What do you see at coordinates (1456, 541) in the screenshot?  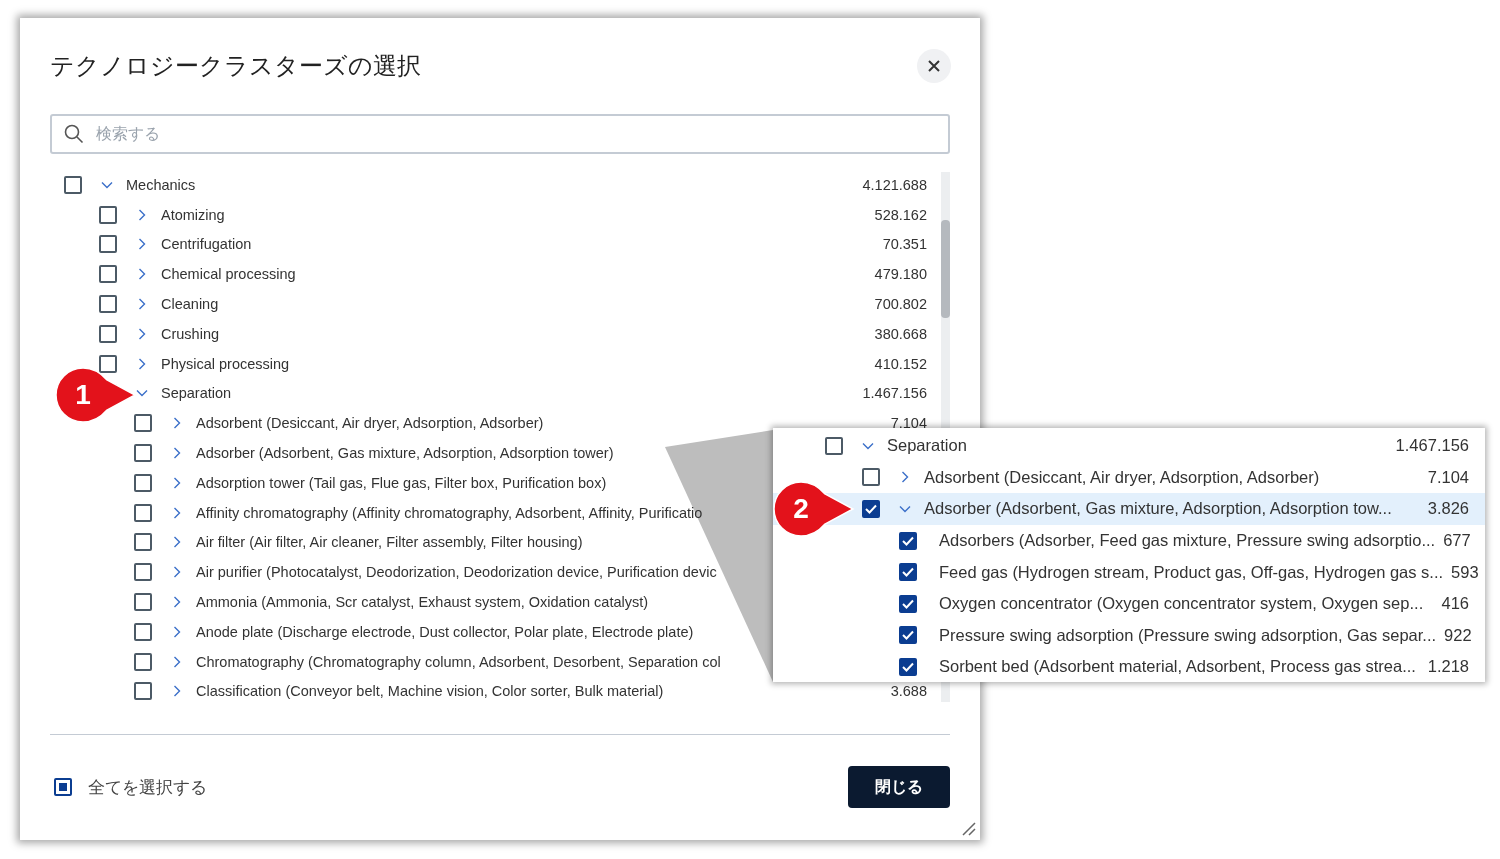 I see `count: 677` at bounding box center [1456, 541].